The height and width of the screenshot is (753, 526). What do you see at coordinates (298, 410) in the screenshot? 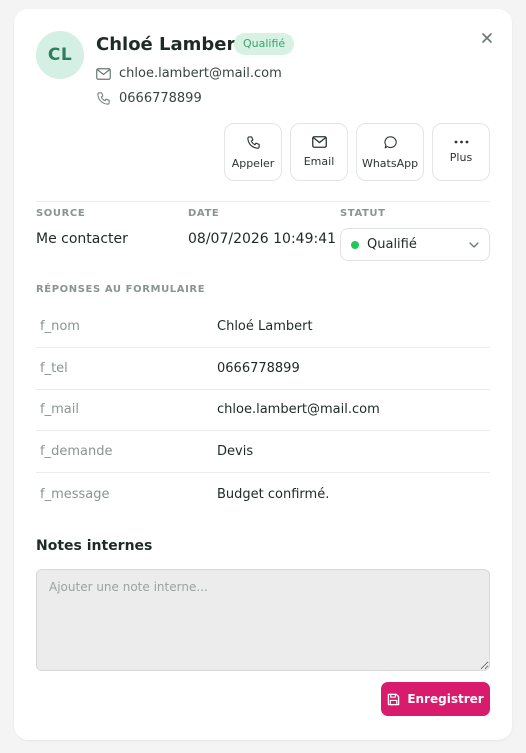
I see `field-value: chloe.lambert@mail.com` at bounding box center [298, 410].